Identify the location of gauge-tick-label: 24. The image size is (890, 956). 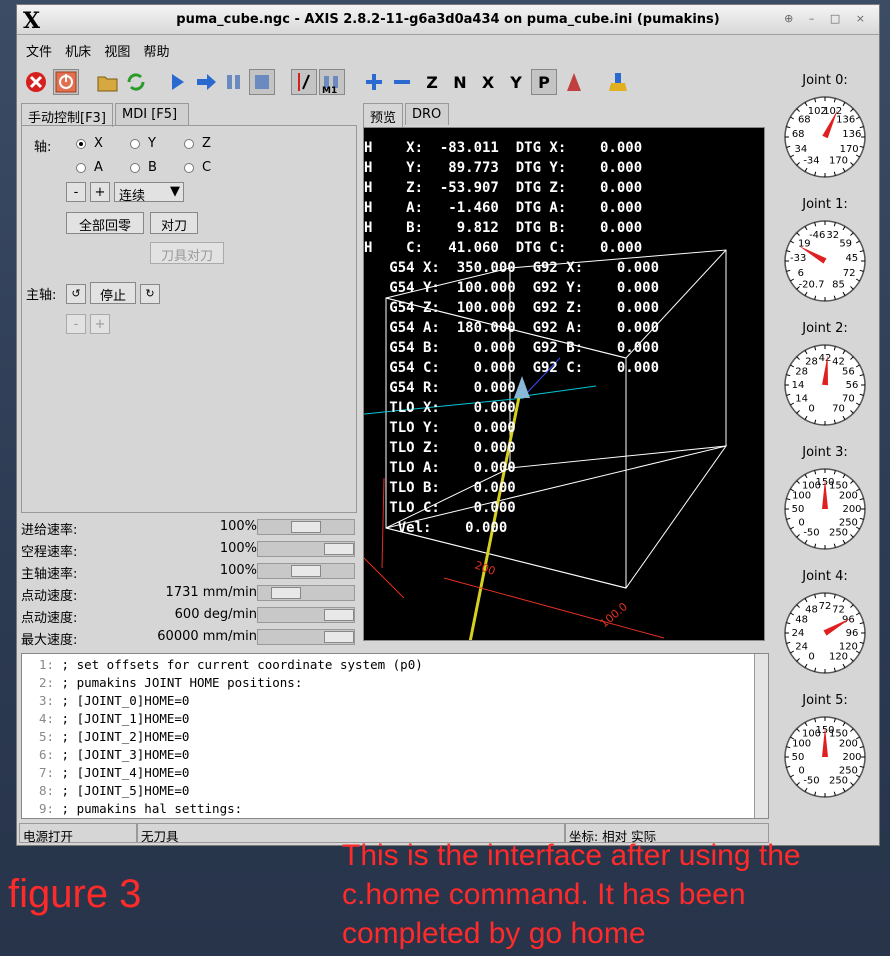
(801, 647).